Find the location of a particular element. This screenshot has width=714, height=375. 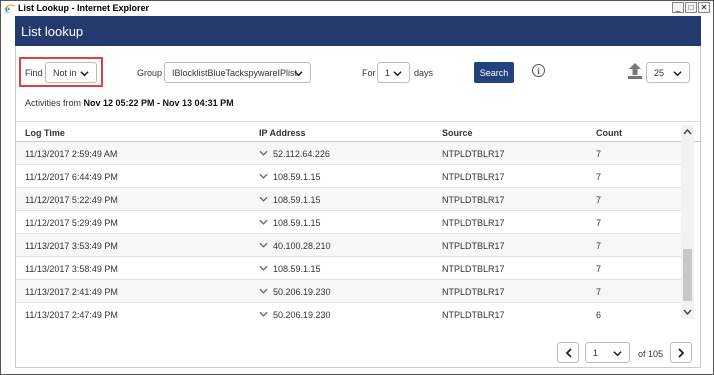

window-titlebar: e List Lookup - Internet Explorer _ □ ✕ is located at coordinates (357, 8).